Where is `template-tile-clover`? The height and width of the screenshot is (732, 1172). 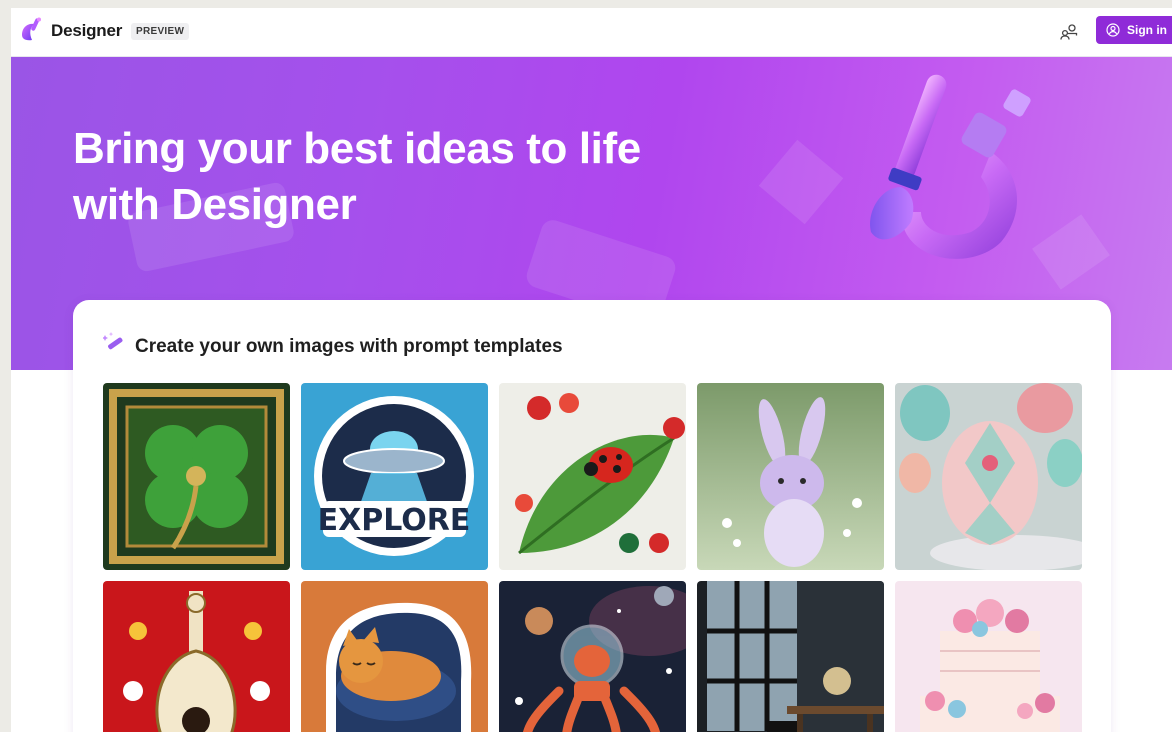 template-tile-clover is located at coordinates (196, 476).